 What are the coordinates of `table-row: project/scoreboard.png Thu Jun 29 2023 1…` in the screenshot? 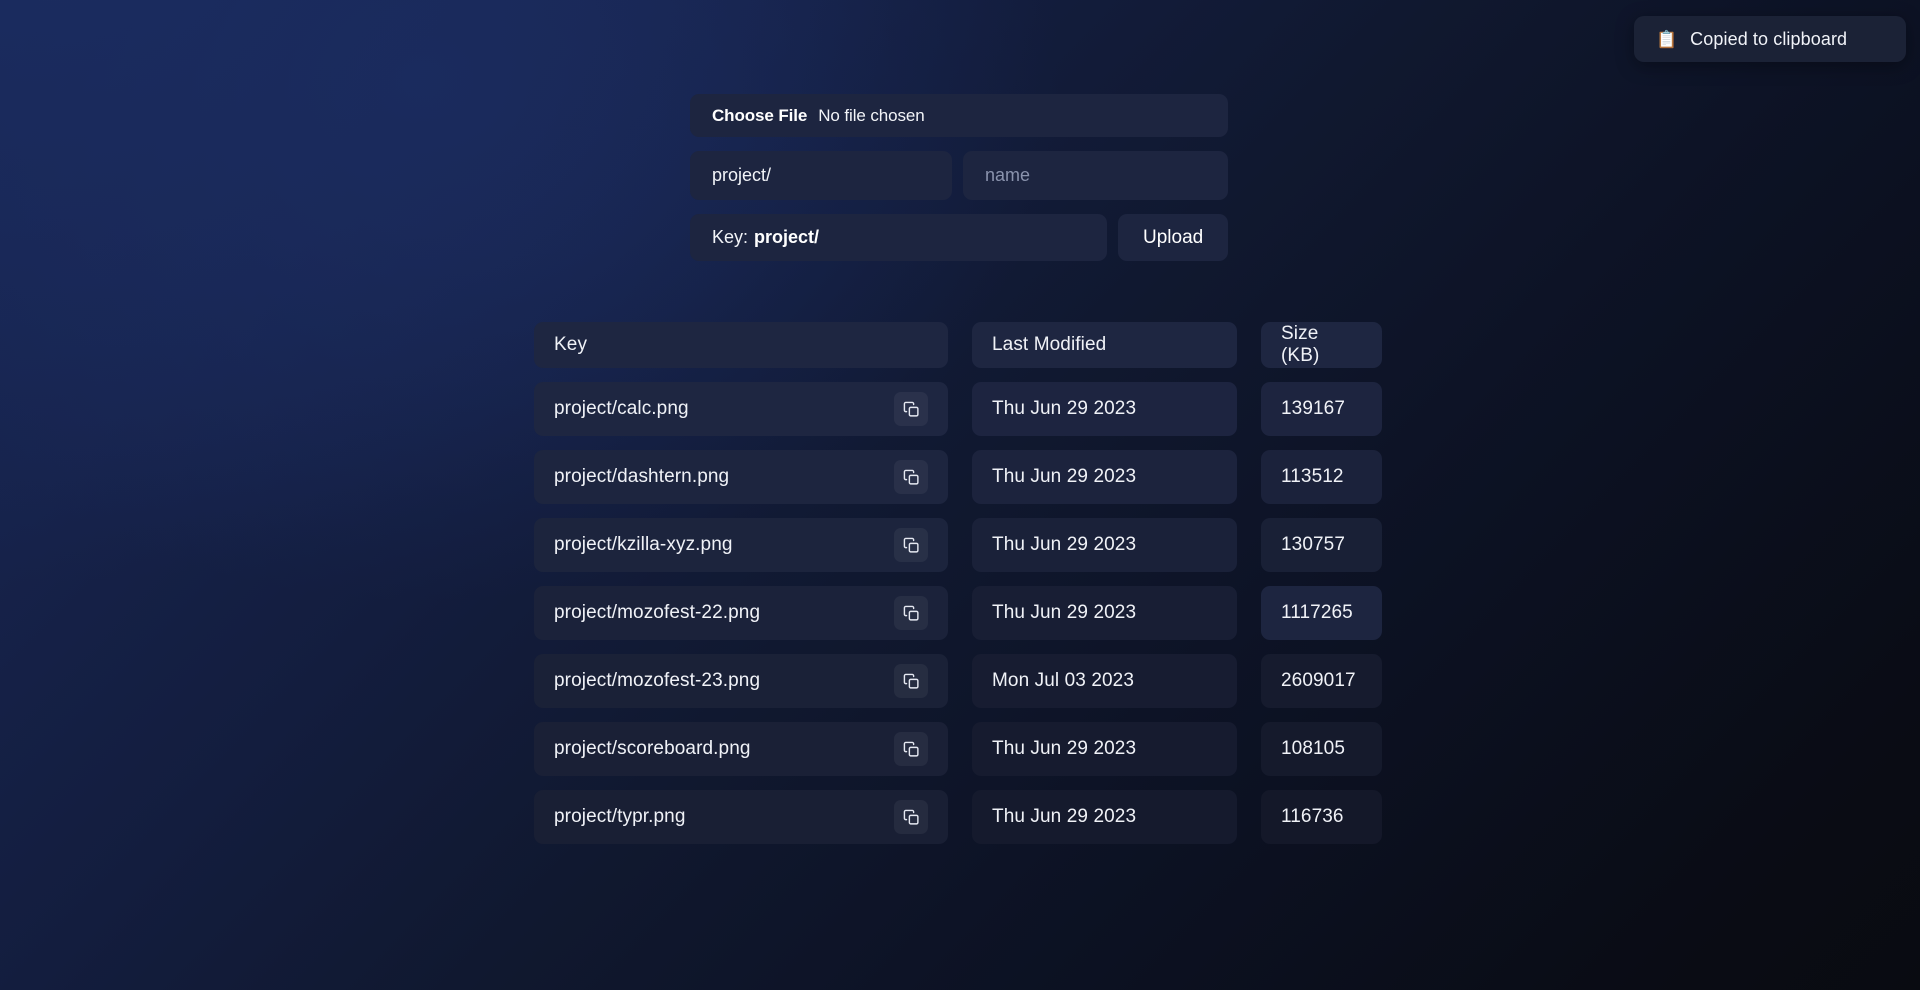 It's located at (960, 749).